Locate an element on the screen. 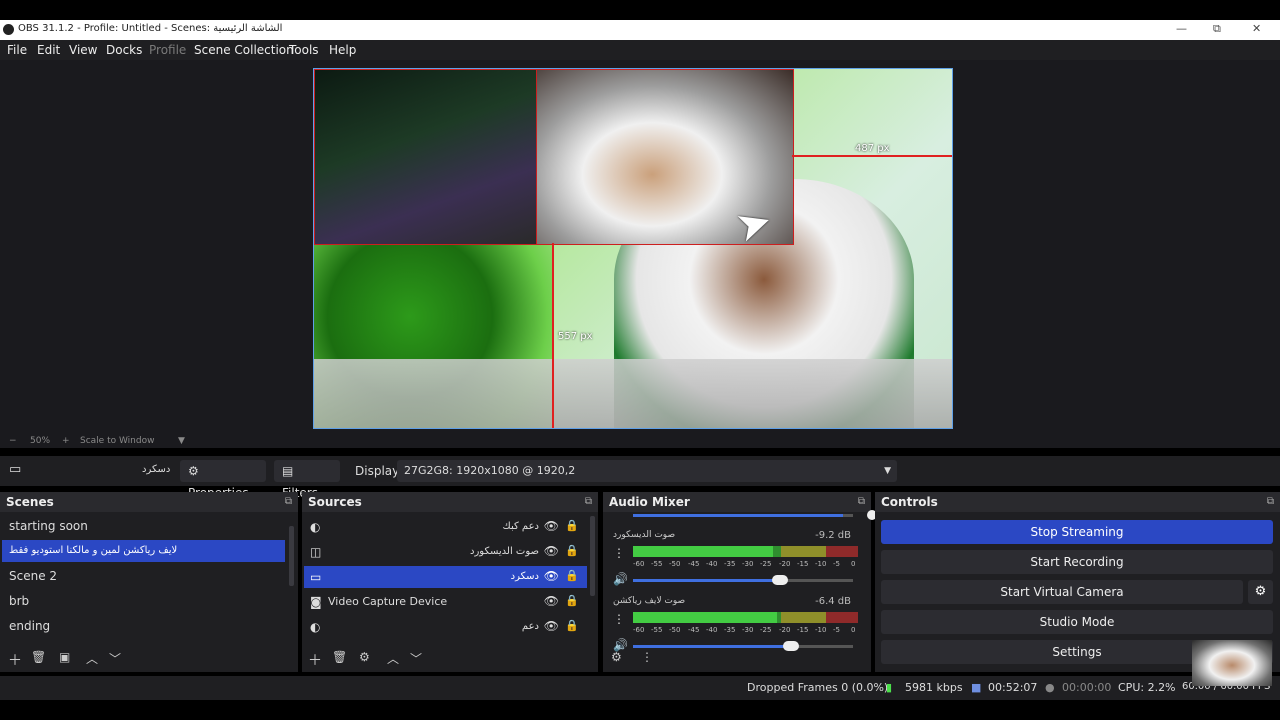 The image size is (1280, 720). display-select-value: 27G2G8: 1920x1080 @ 1920,2 is located at coordinates (490, 470).